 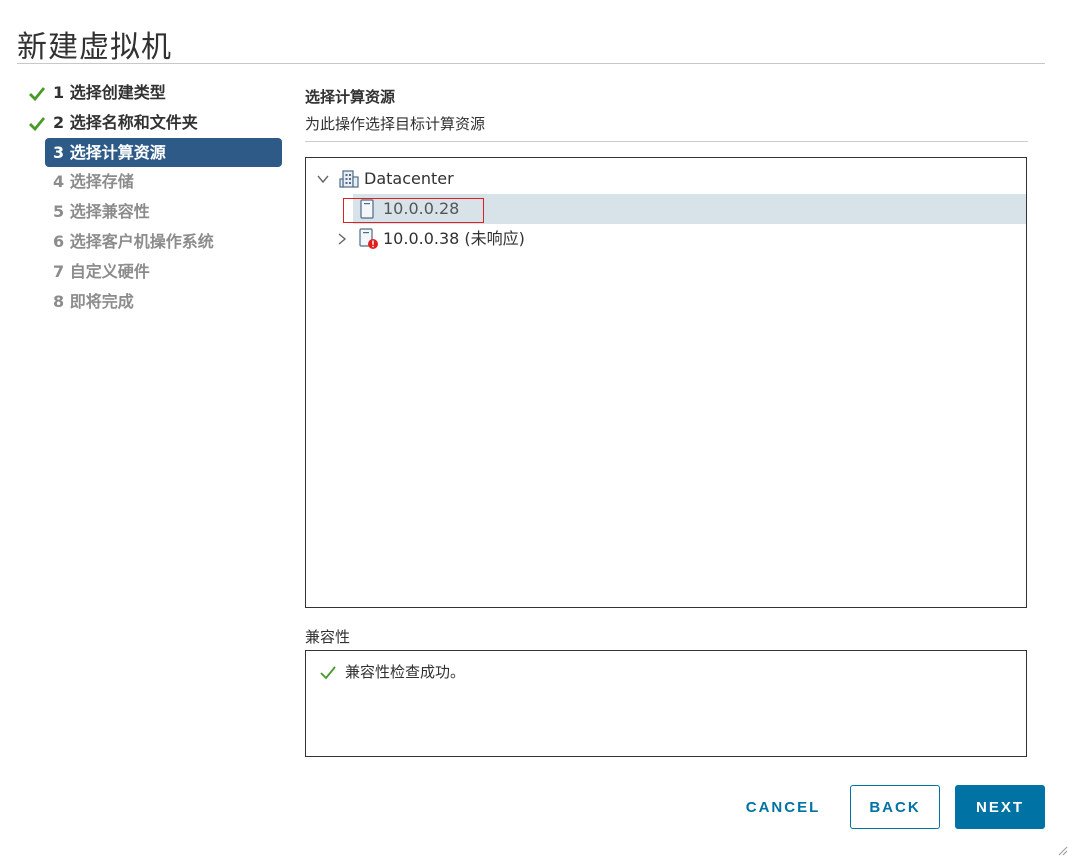 I want to click on compatibility-label: 兼容性, so click(x=328, y=637).